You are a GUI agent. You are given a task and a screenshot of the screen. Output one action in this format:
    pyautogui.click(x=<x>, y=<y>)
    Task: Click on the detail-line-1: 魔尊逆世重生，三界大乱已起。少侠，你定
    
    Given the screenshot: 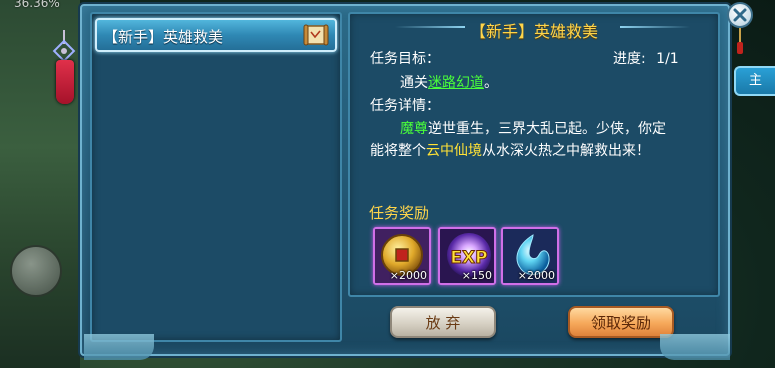 What is the action you would take?
    pyautogui.click(x=533, y=128)
    